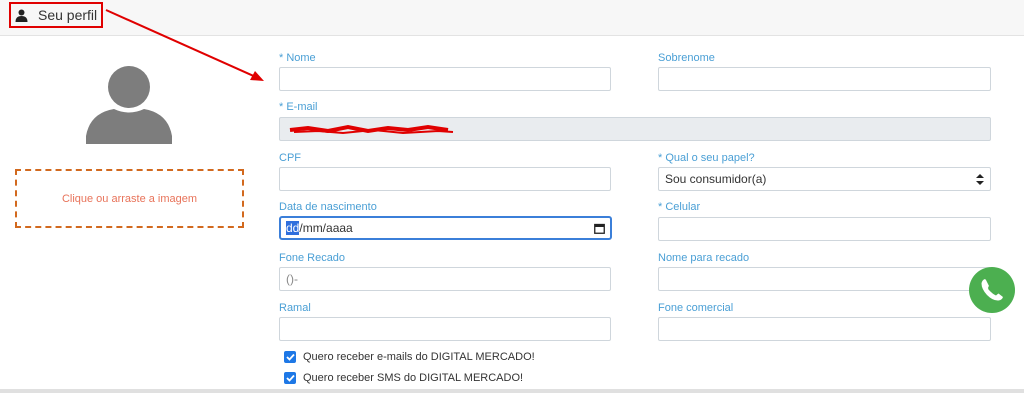 Image resolution: width=1024 pixels, height=393 pixels. I want to click on dropzone-text: Clique ou arraste a imagem, so click(129, 198).